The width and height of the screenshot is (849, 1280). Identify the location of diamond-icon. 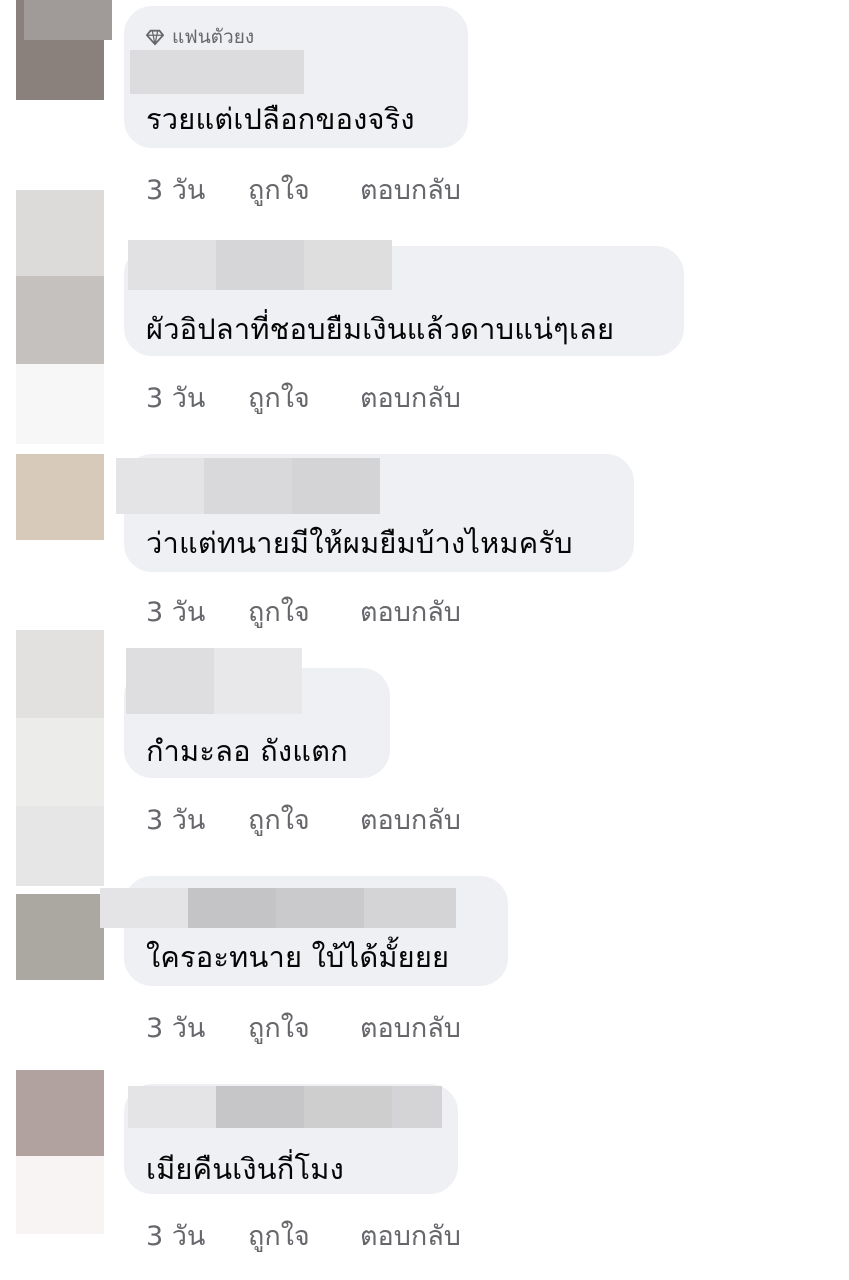
(155, 37).